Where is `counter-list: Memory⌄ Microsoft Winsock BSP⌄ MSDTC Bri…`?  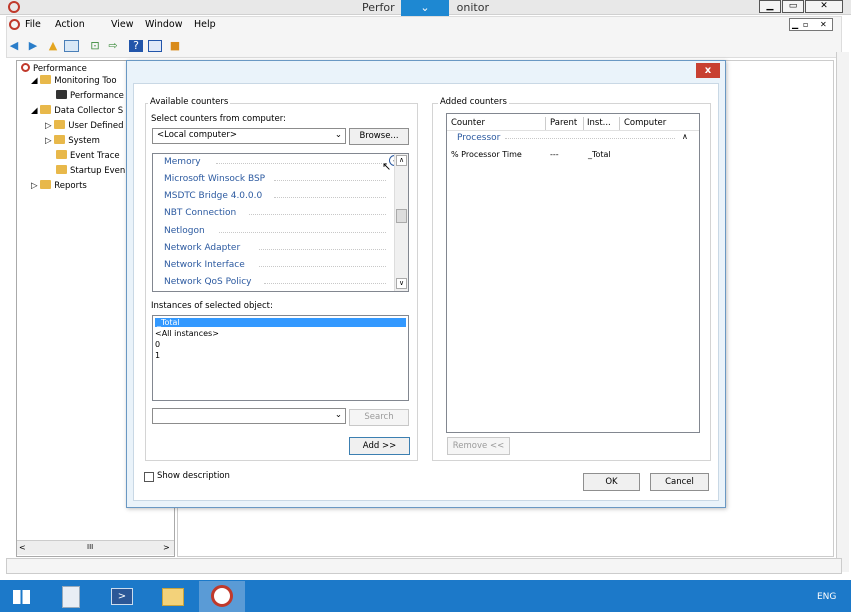
counter-list: Memory⌄ Microsoft Winsock BSP⌄ MSDTC Bri… is located at coordinates (280, 222).